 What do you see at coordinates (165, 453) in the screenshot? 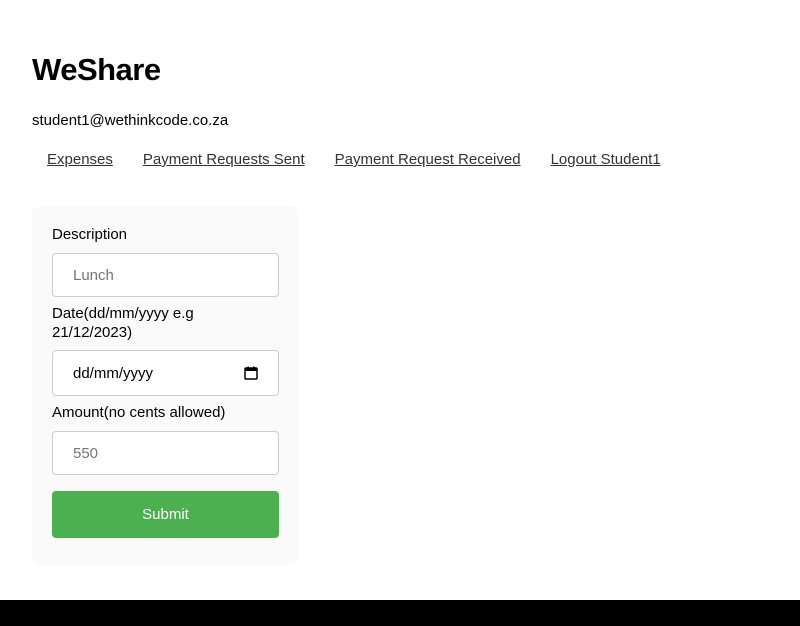
I see `amount-input` at bounding box center [165, 453].